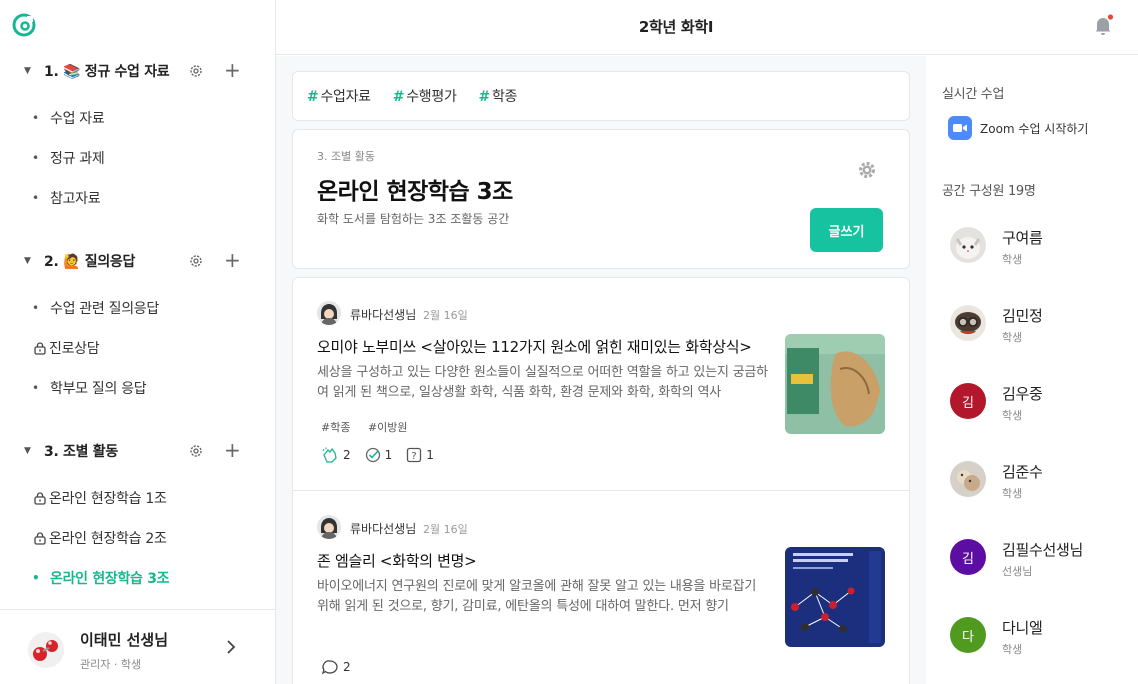 Image resolution: width=1138 pixels, height=684 pixels. What do you see at coordinates (537, 346) in the screenshot?
I see `post-title: 오미야 노부미쓰 <살아있는 112가지 원소에 얽힌 재미있는 화학상식>` at bounding box center [537, 346].